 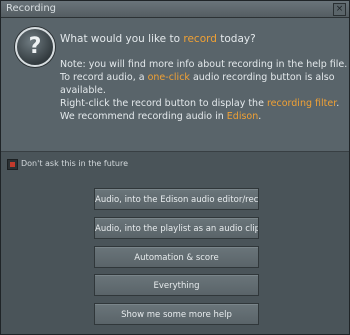 What do you see at coordinates (143, 116) in the screenshot?
I see `note-line-5-prefix: We recommend recording audio in` at bounding box center [143, 116].